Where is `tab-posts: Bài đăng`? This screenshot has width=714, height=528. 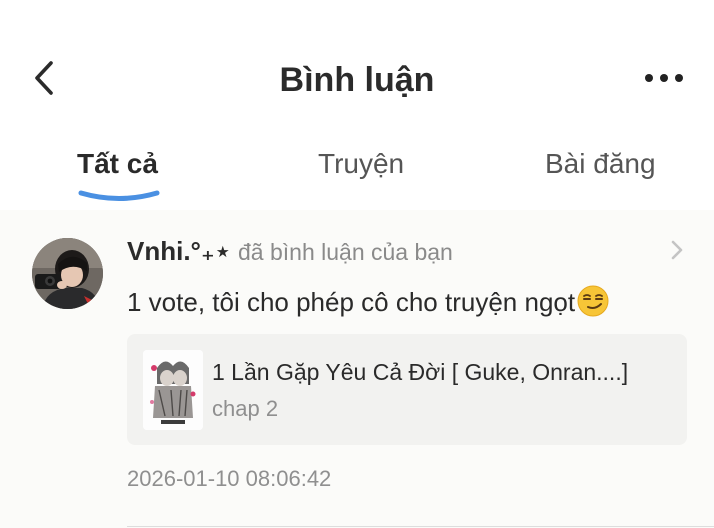 tab-posts: Bài đăng is located at coordinates (600, 164).